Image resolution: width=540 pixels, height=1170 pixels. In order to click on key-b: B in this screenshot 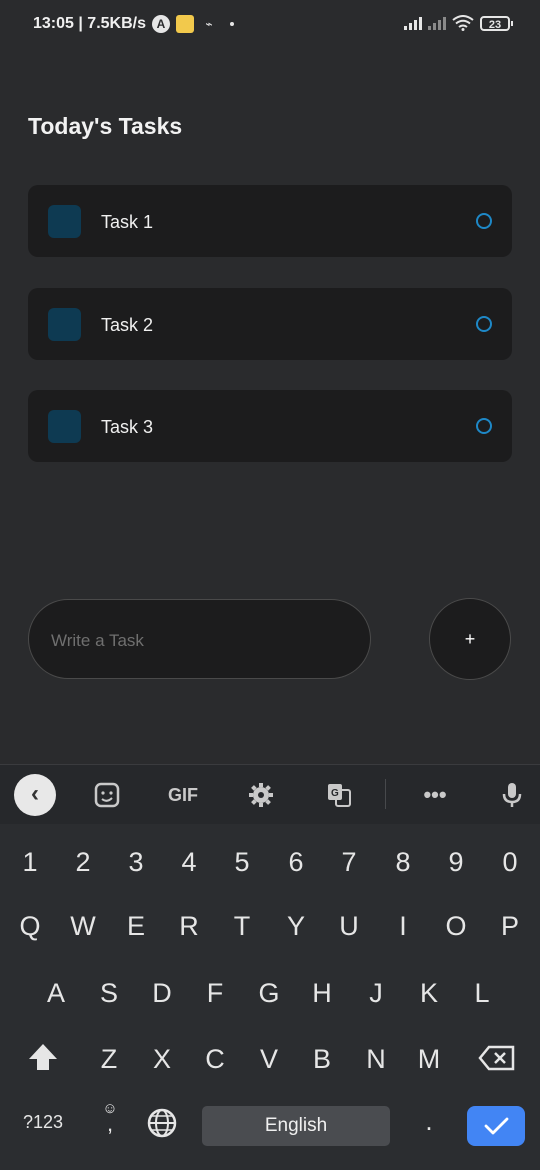, I will do `click(322, 1059)`.